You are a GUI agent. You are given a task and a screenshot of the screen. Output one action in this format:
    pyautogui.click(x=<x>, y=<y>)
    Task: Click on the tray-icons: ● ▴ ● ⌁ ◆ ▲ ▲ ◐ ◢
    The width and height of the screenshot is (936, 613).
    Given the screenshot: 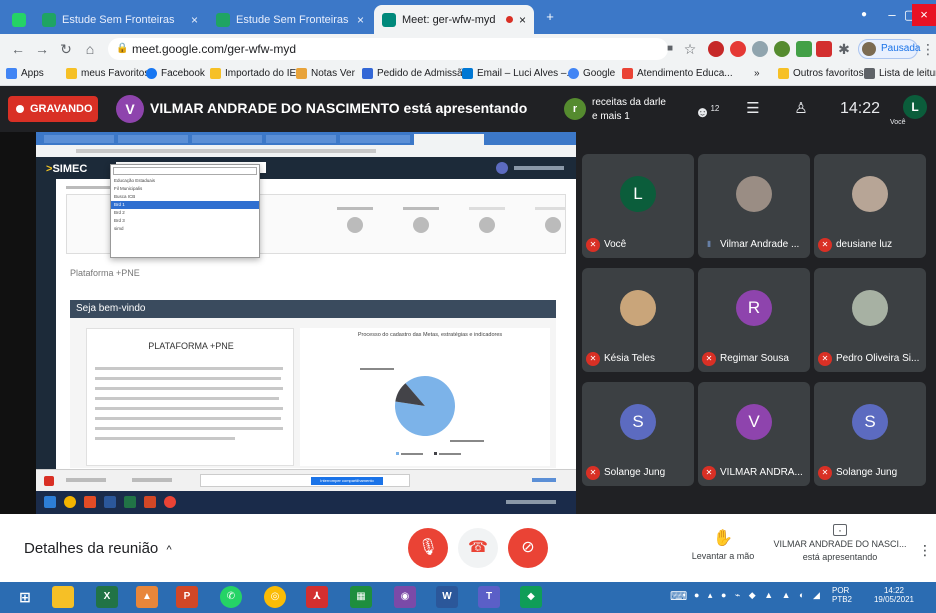 What is the action you would take?
    pyautogui.click(x=758, y=595)
    